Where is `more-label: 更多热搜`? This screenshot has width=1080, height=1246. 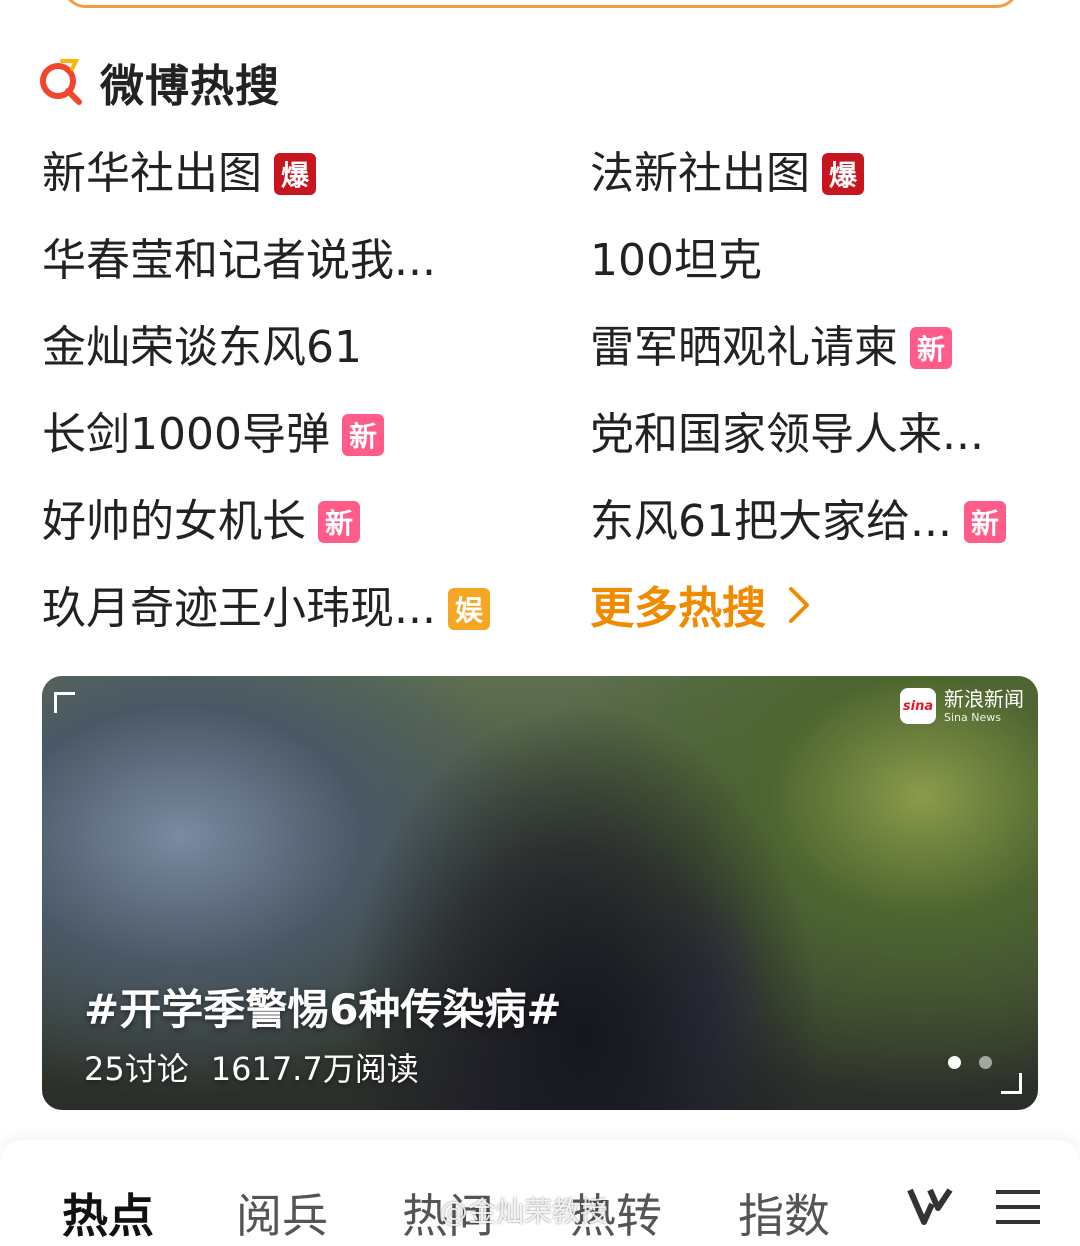
more-label: 更多热搜 is located at coordinates (678, 608).